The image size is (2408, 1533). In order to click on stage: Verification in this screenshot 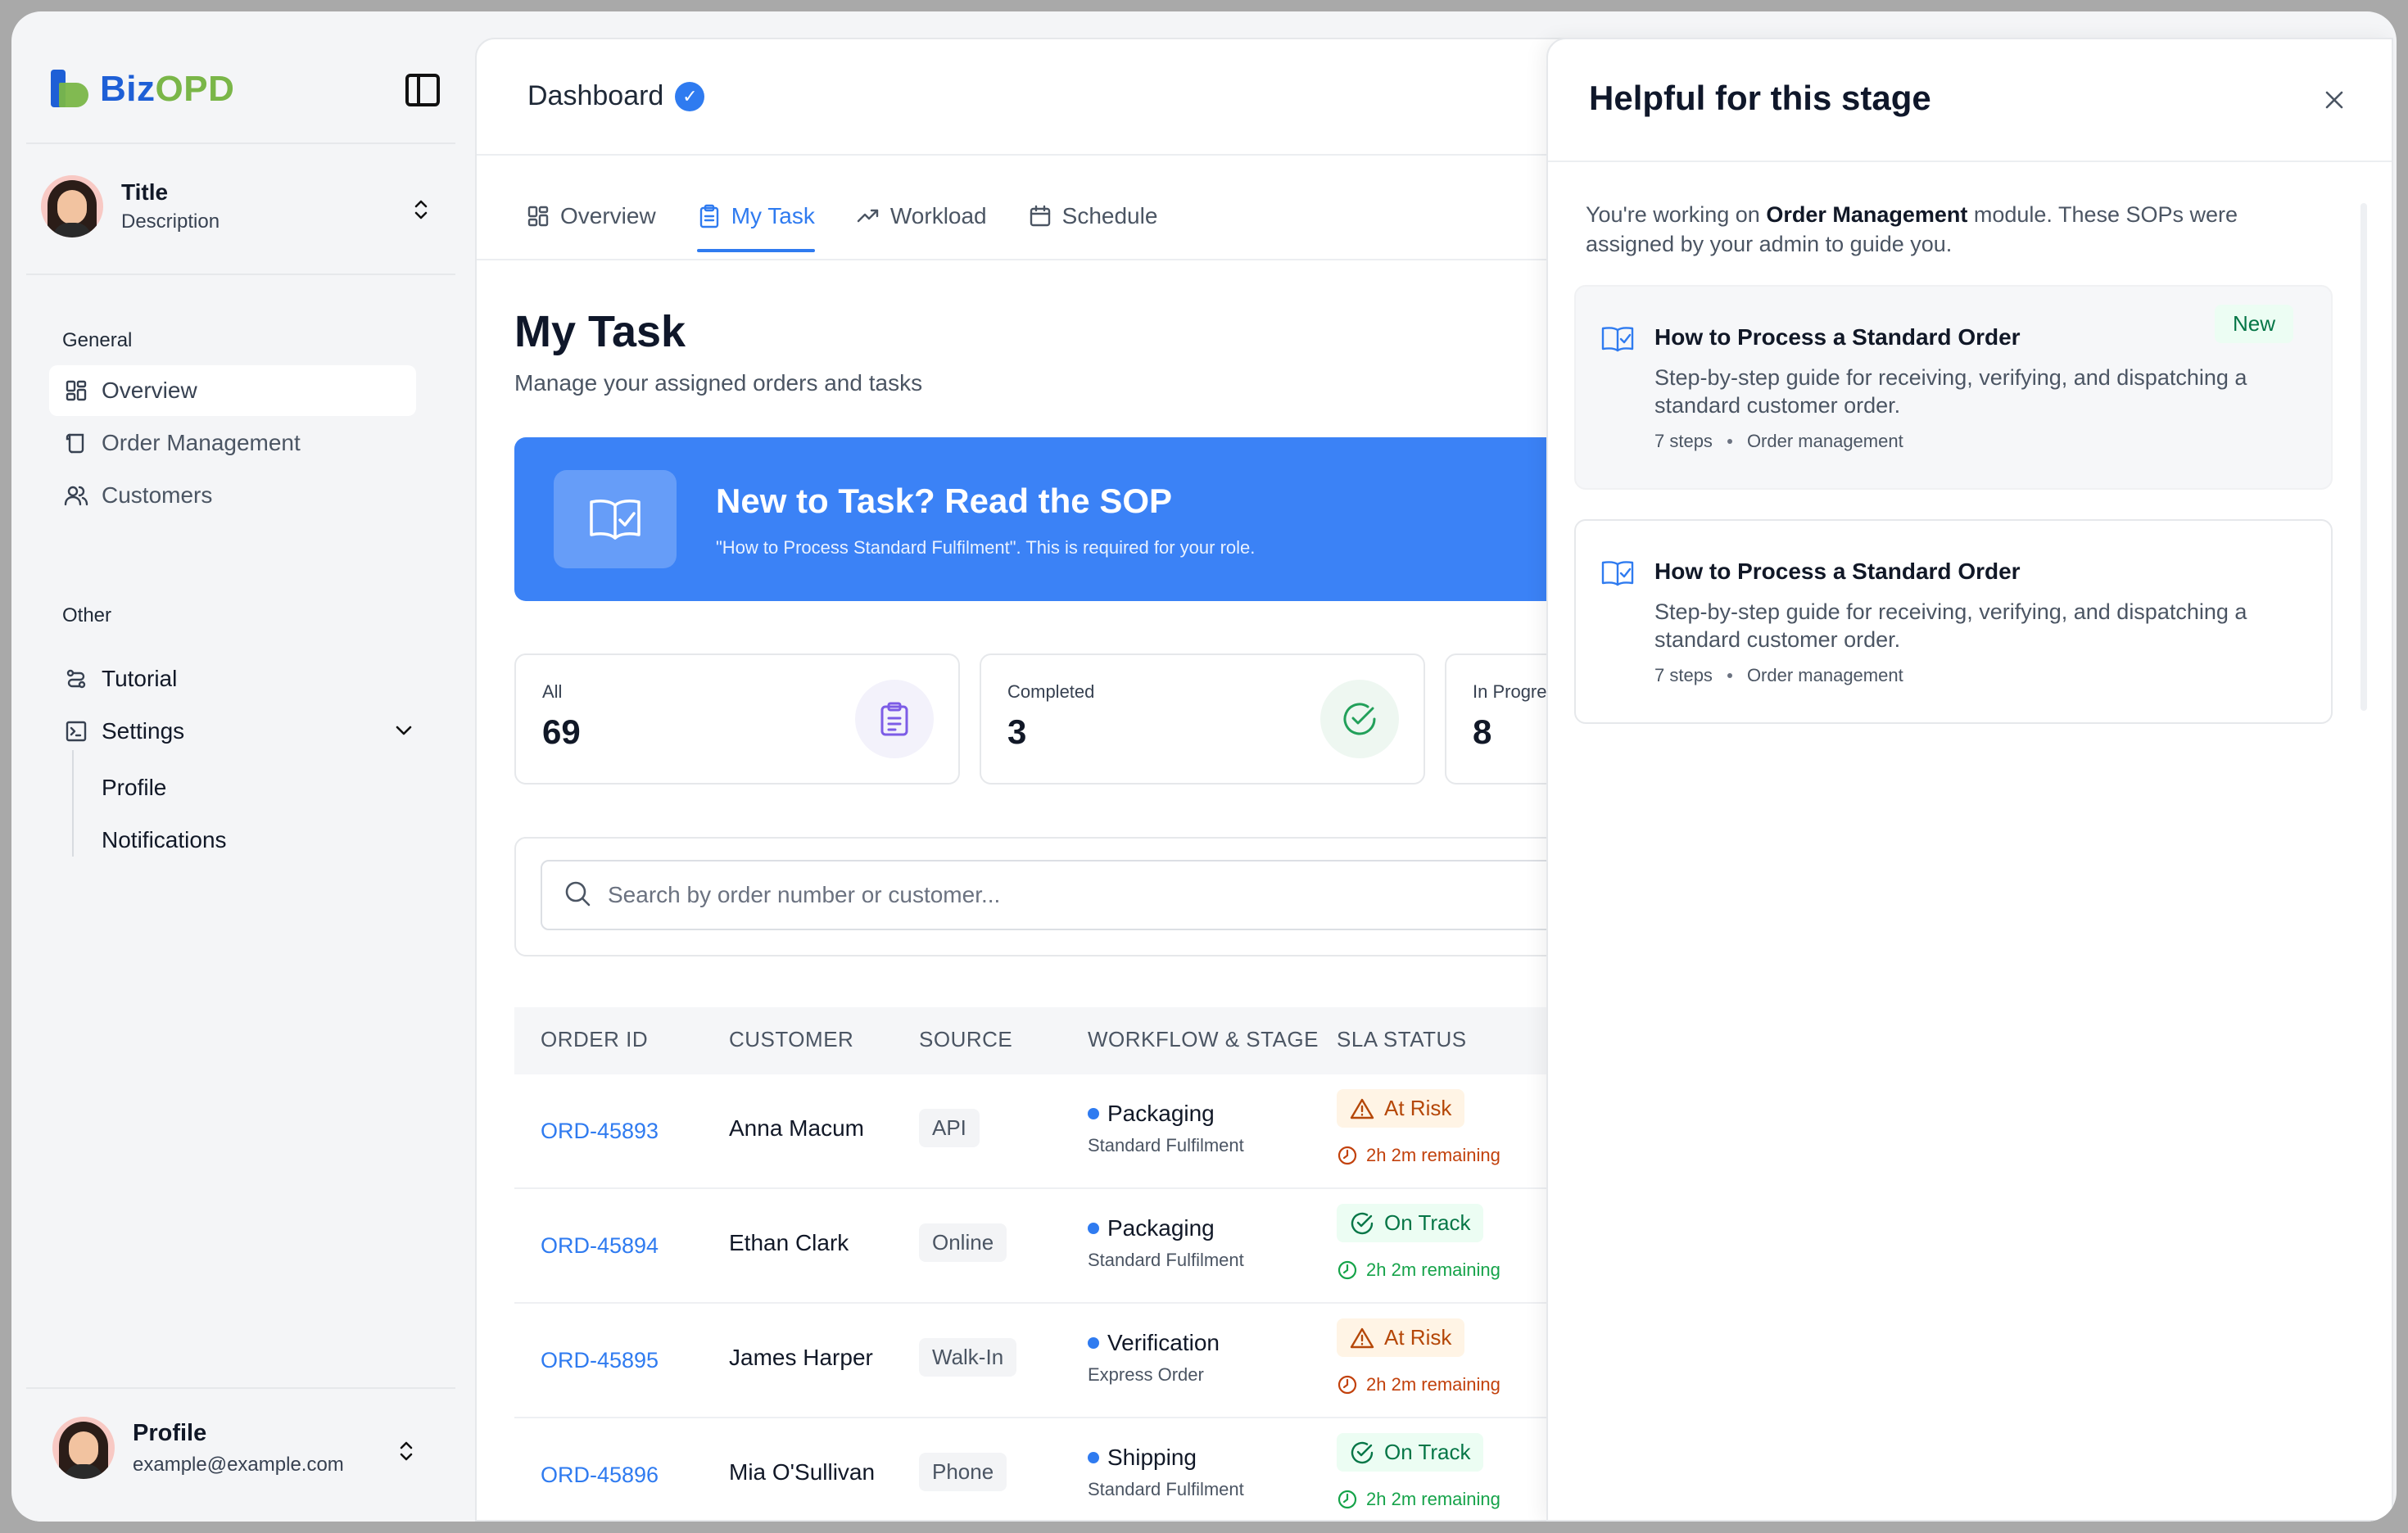, I will do `click(1154, 1343)`.